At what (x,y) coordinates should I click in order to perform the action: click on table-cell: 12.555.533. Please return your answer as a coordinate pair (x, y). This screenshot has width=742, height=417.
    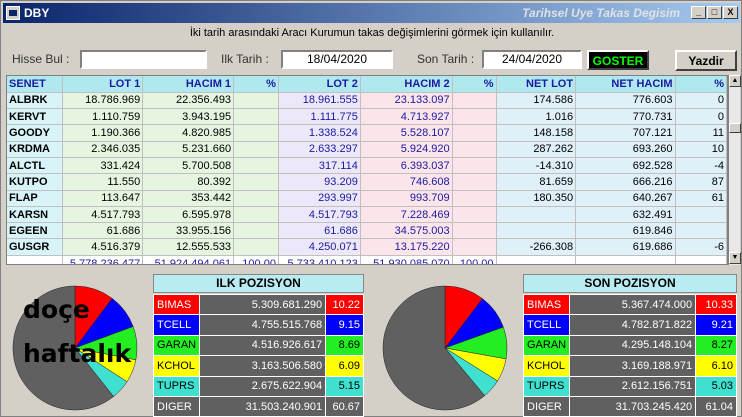
    Looking at the image, I should click on (188, 247).